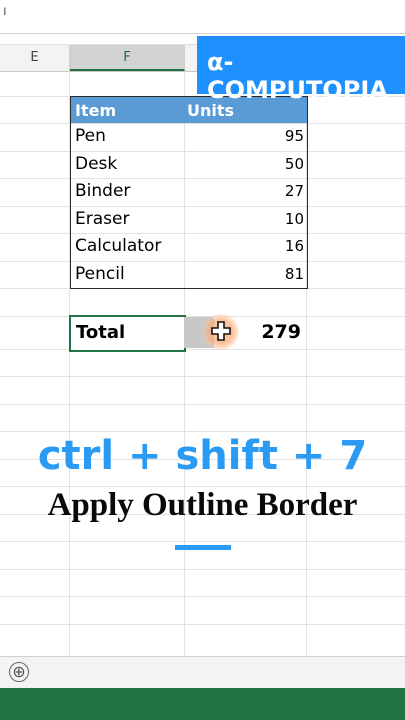  I want to click on units-cell: 81, so click(294, 274).